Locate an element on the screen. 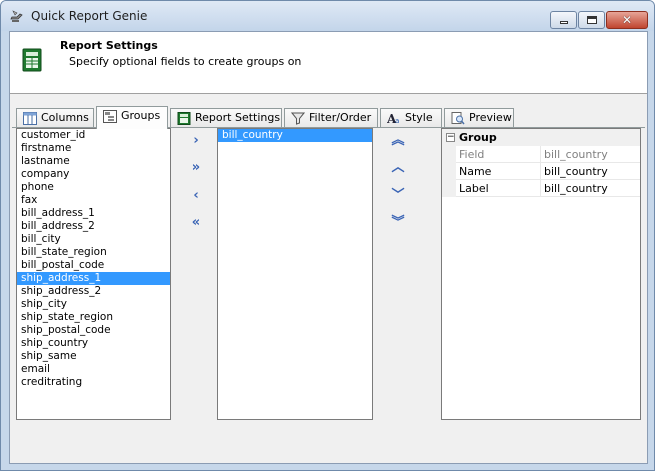 This screenshot has width=655, height=471. window-title: Quick Report Genie is located at coordinates (89, 16).